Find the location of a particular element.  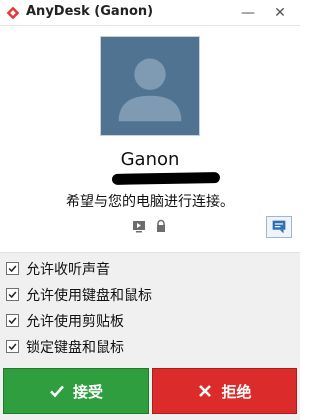

allow-keyboard-mouse-checkbox is located at coordinates (12, 294).